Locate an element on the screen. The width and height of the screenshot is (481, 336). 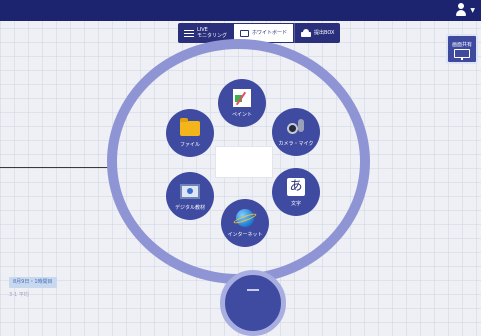
digital-material-icon is located at coordinates (190, 191).